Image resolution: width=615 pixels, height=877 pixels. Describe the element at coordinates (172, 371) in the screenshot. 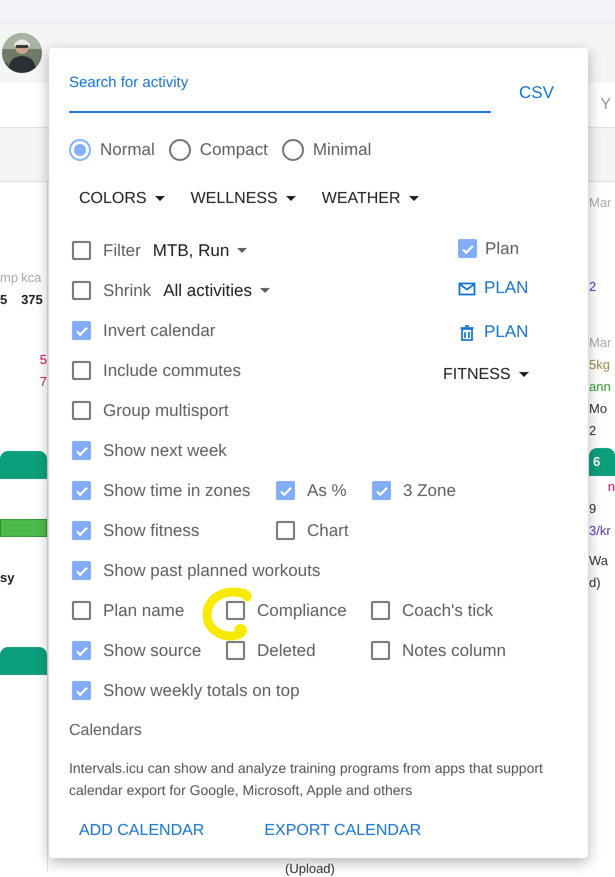

I see `option-label: Include commutes` at that location.